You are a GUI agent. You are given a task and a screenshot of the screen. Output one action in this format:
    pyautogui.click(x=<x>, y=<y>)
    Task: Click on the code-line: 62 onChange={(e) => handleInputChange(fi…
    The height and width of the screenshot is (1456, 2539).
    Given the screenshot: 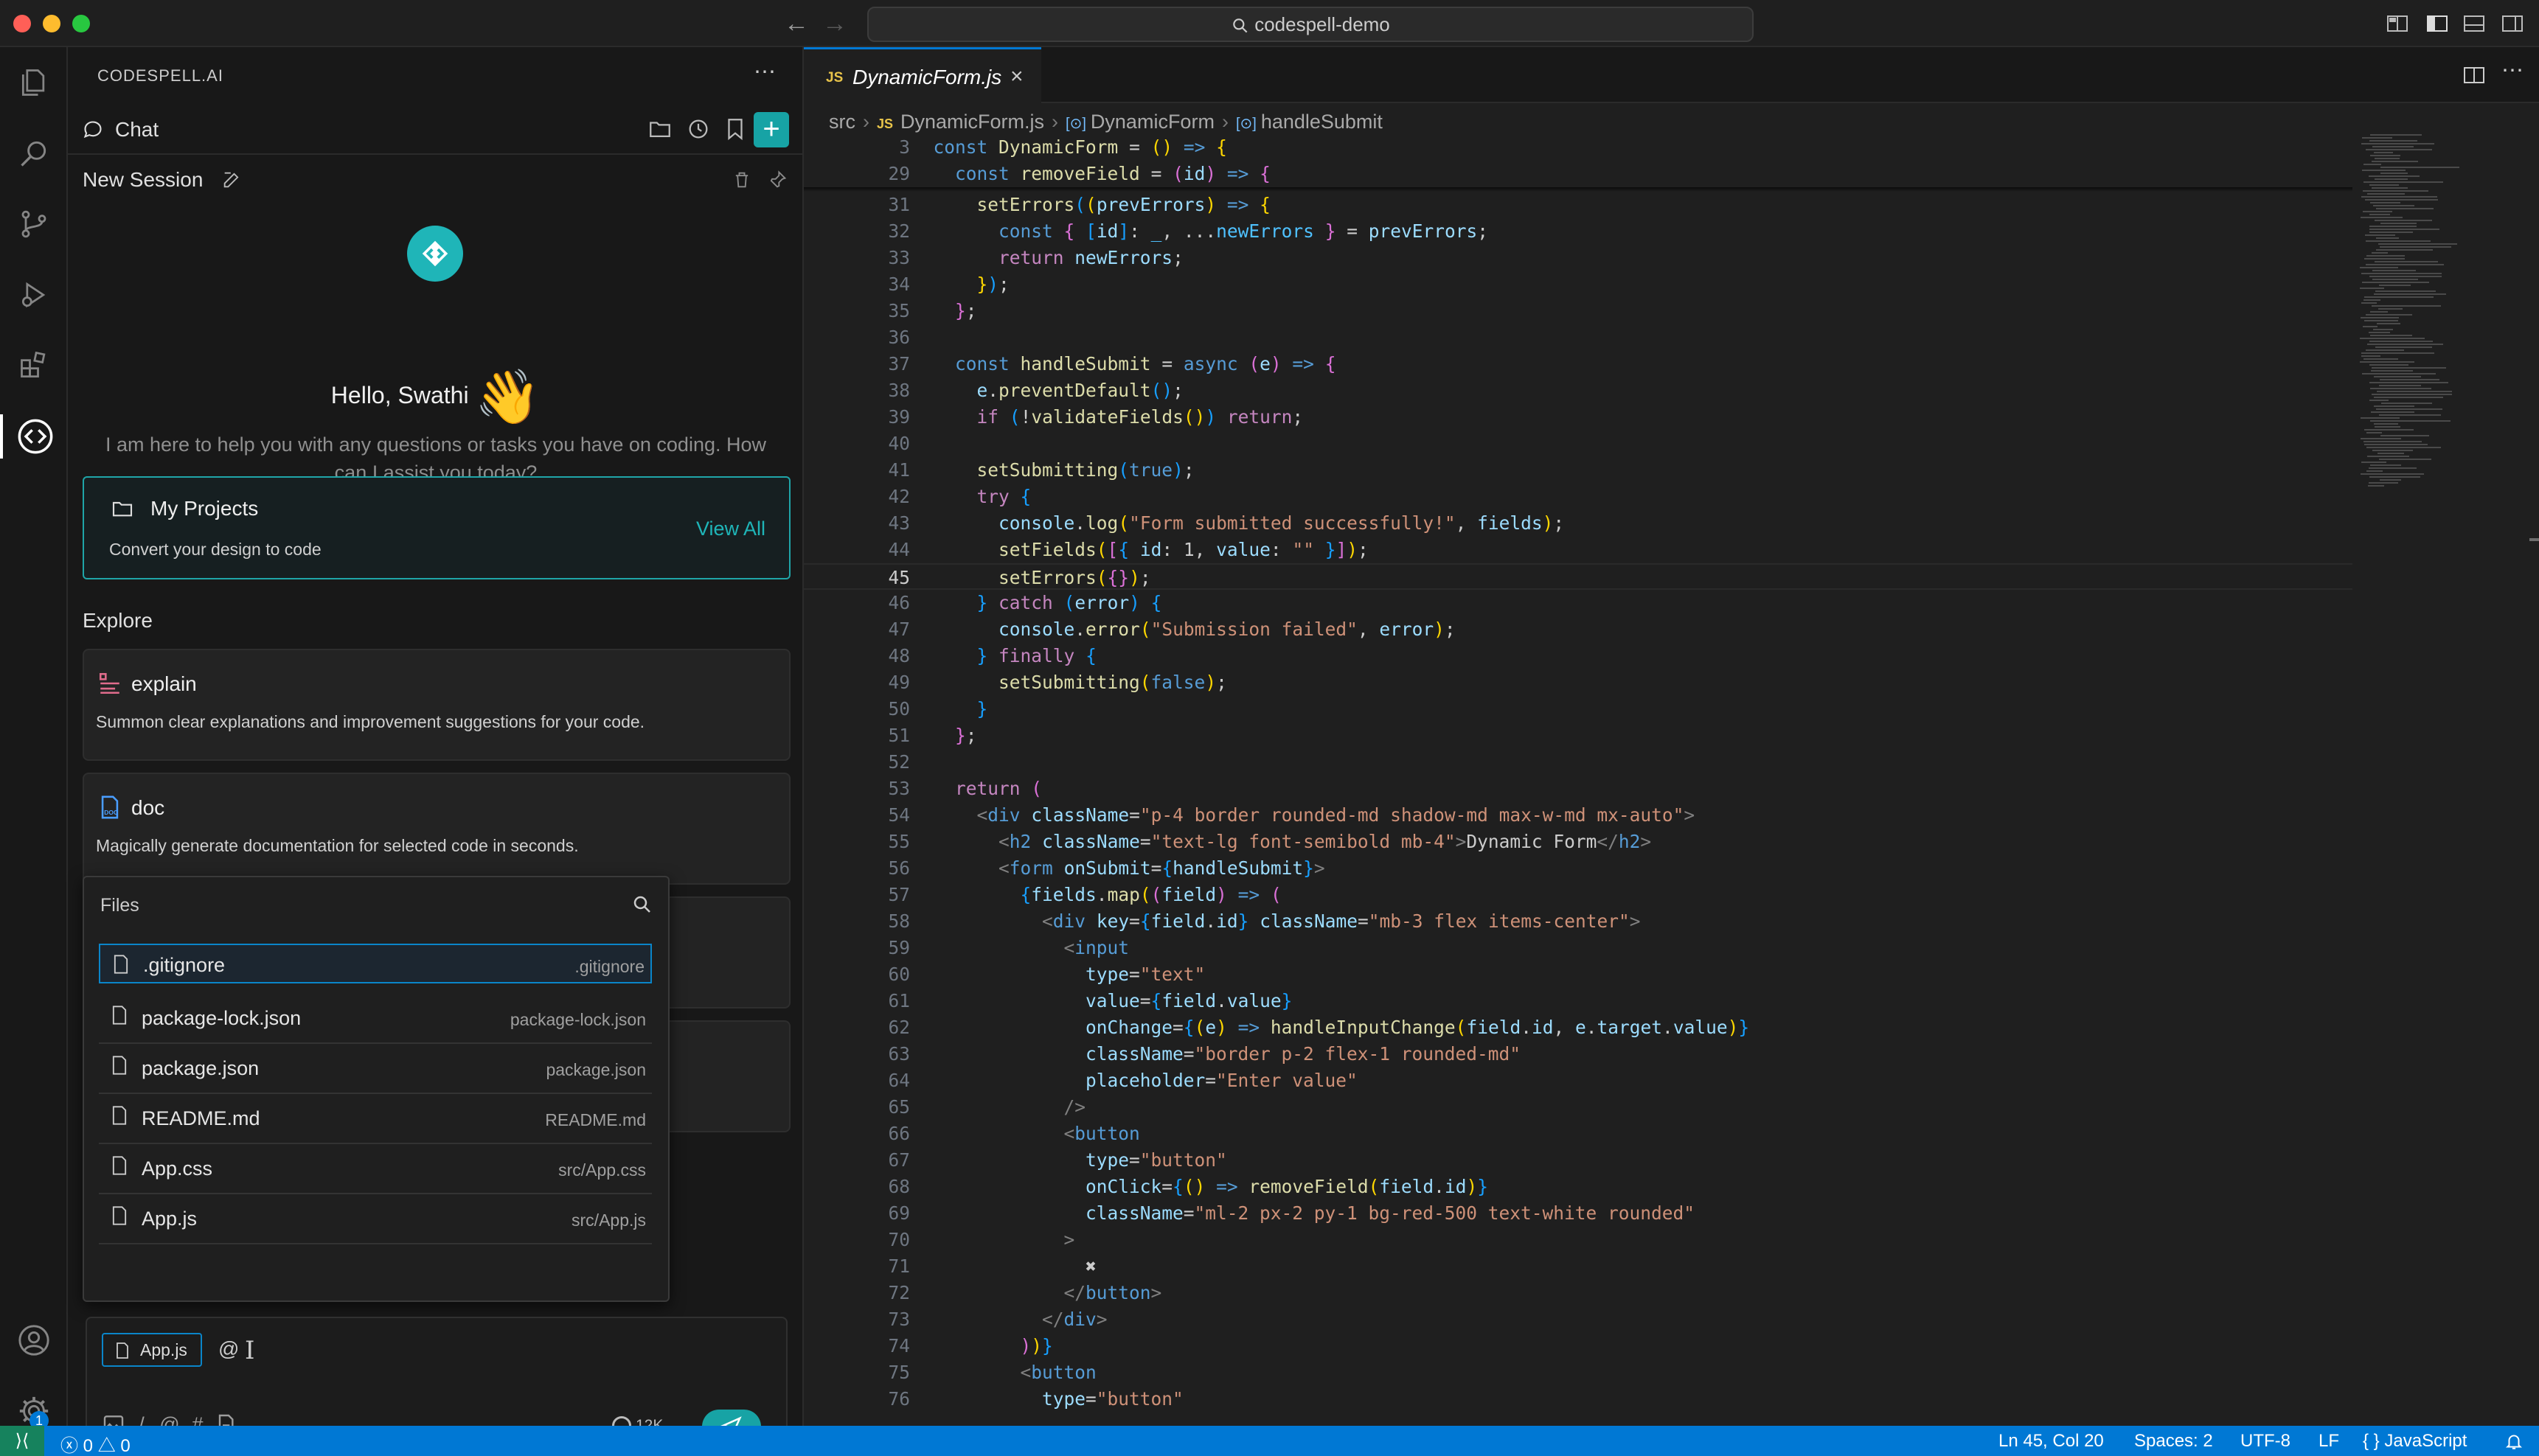 What is the action you would take?
    pyautogui.click(x=1578, y=1027)
    